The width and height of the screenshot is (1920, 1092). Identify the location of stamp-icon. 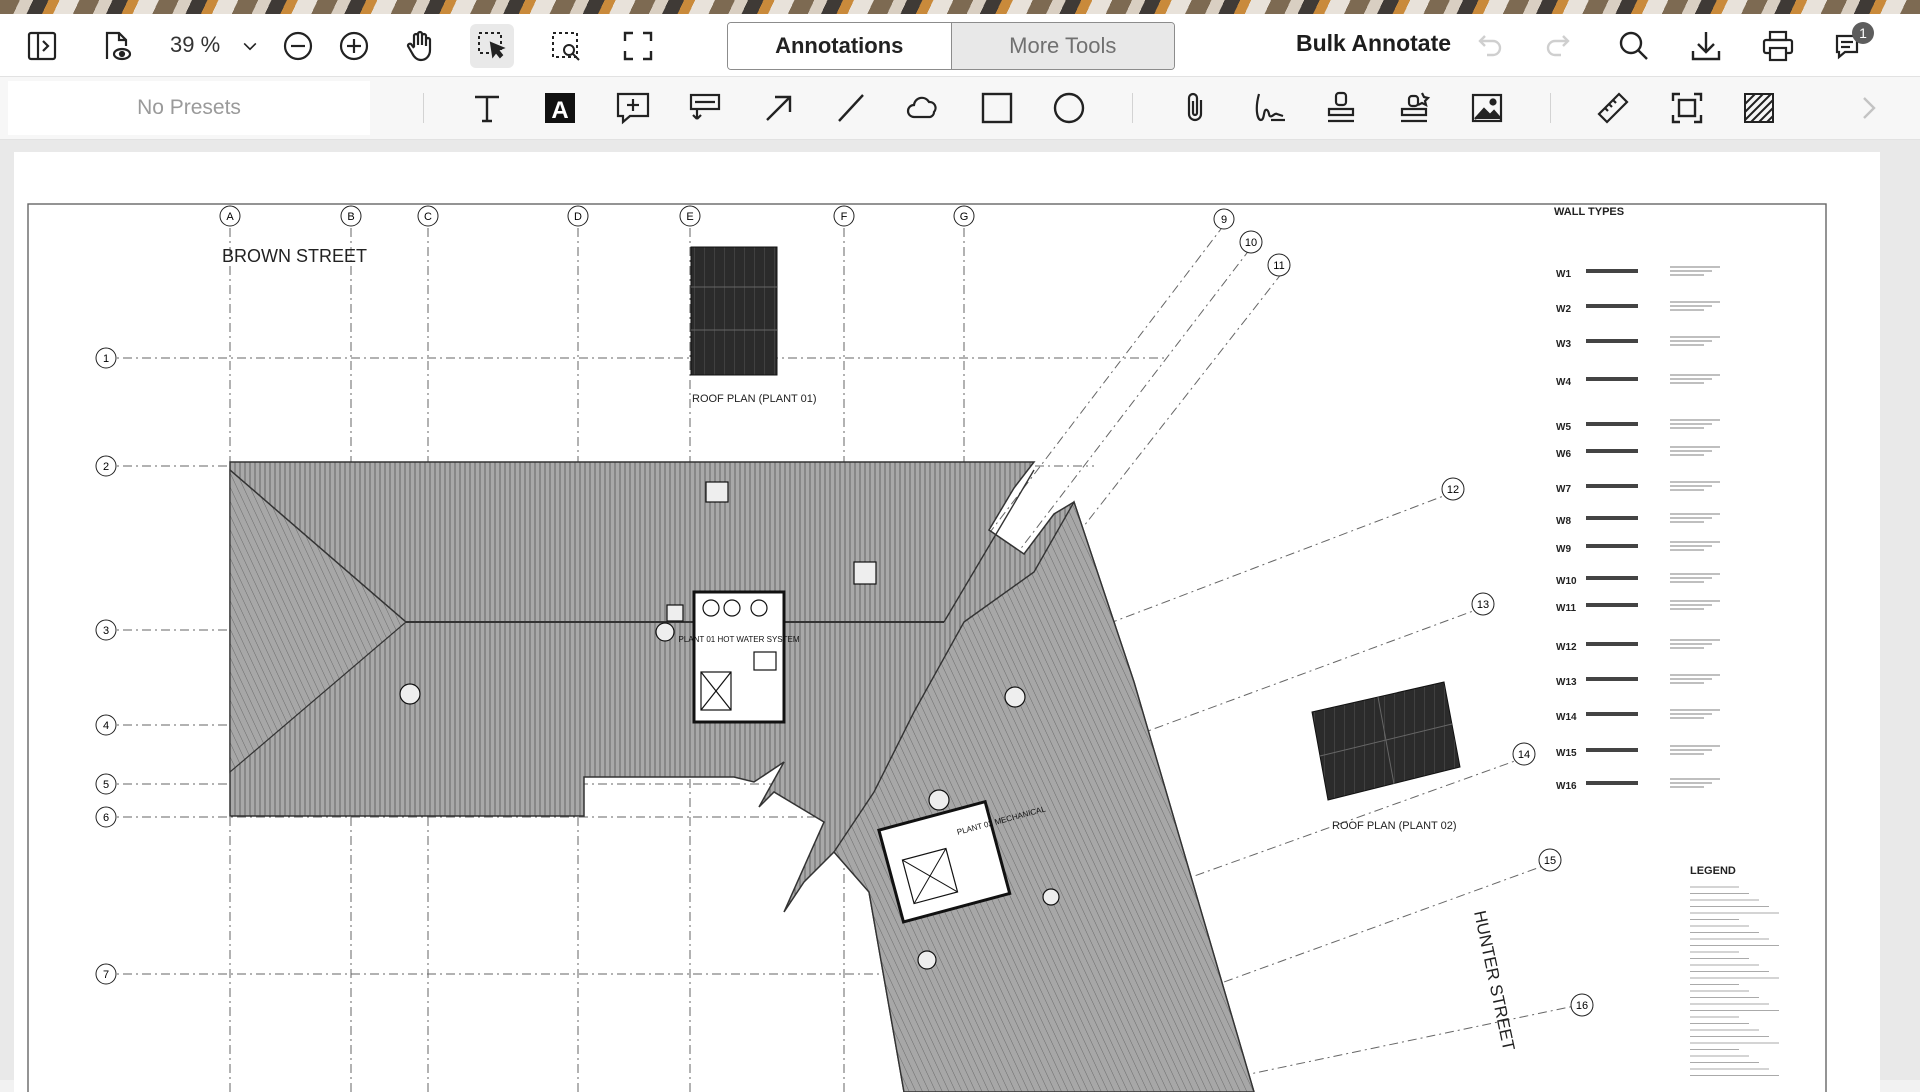
(1341, 108).